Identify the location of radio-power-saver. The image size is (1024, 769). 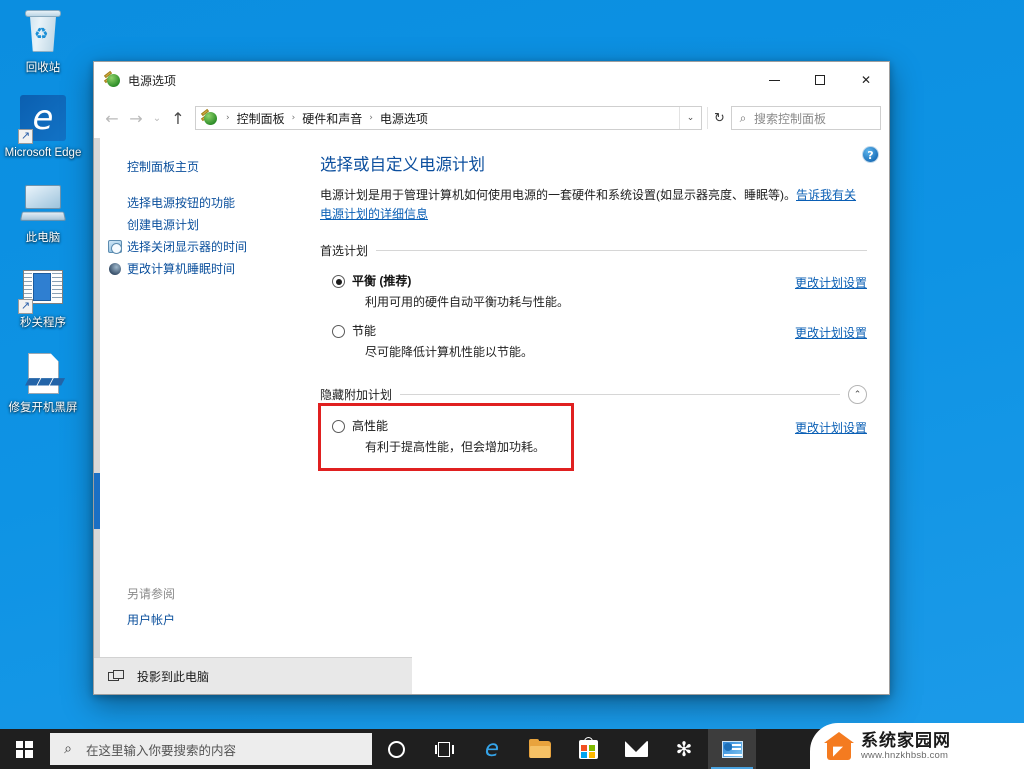
(338, 331).